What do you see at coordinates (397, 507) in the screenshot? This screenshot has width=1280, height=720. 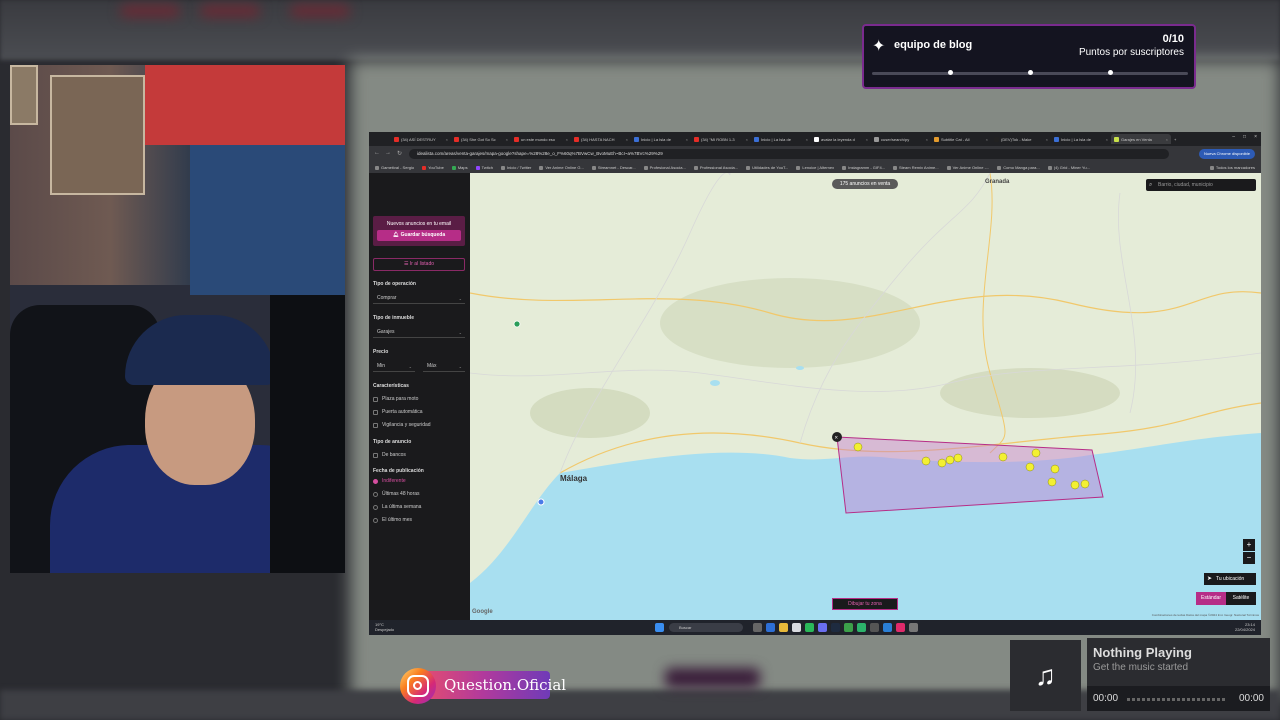 I see `pub-date-radio: La última semana` at bounding box center [397, 507].